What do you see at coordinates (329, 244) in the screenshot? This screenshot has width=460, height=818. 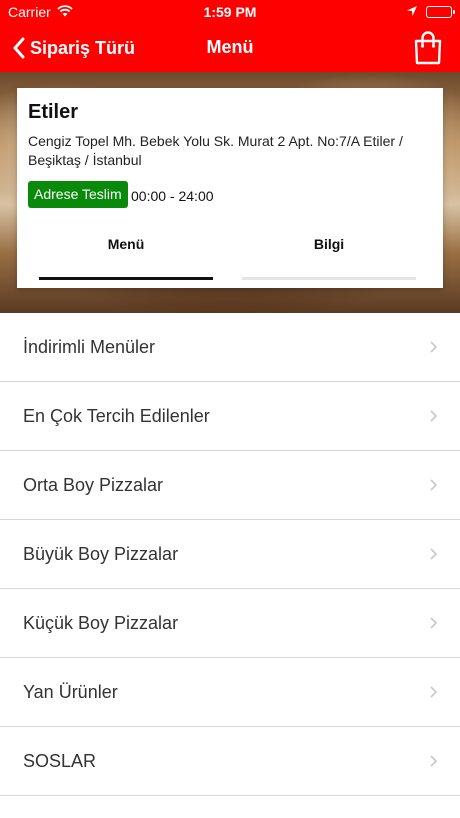 I see `tab-info-label: Bilgi` at bounding box center [329, 244].